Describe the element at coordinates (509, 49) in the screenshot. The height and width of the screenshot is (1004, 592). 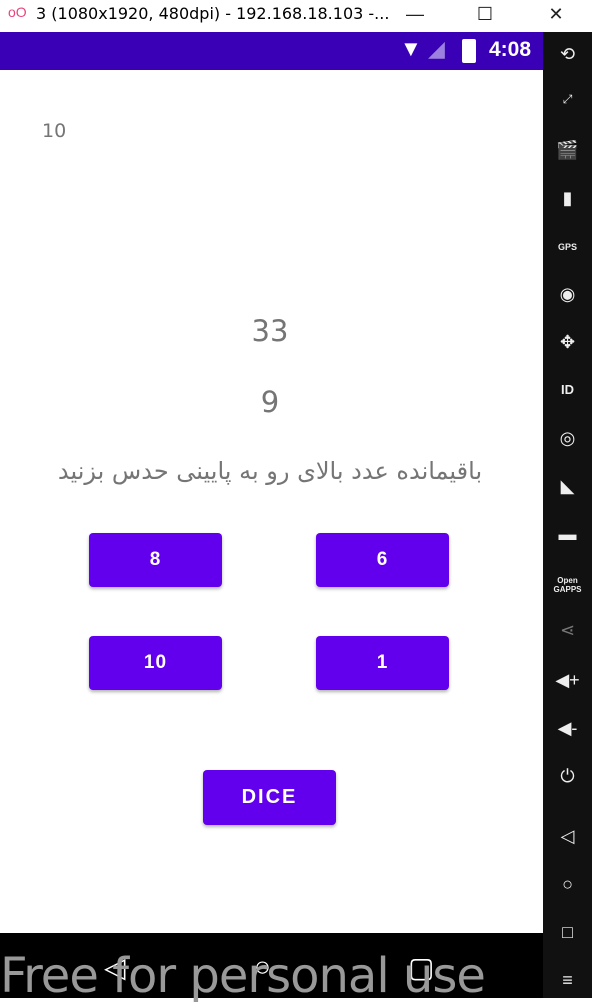
I see `status-time: 4:08` at that location.